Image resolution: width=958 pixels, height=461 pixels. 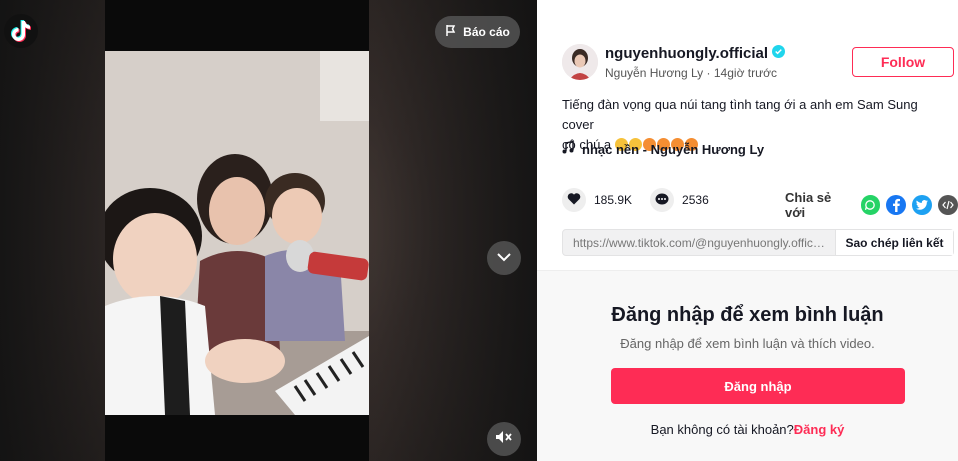 I want to click on like-button, so click(x=574, y=200).